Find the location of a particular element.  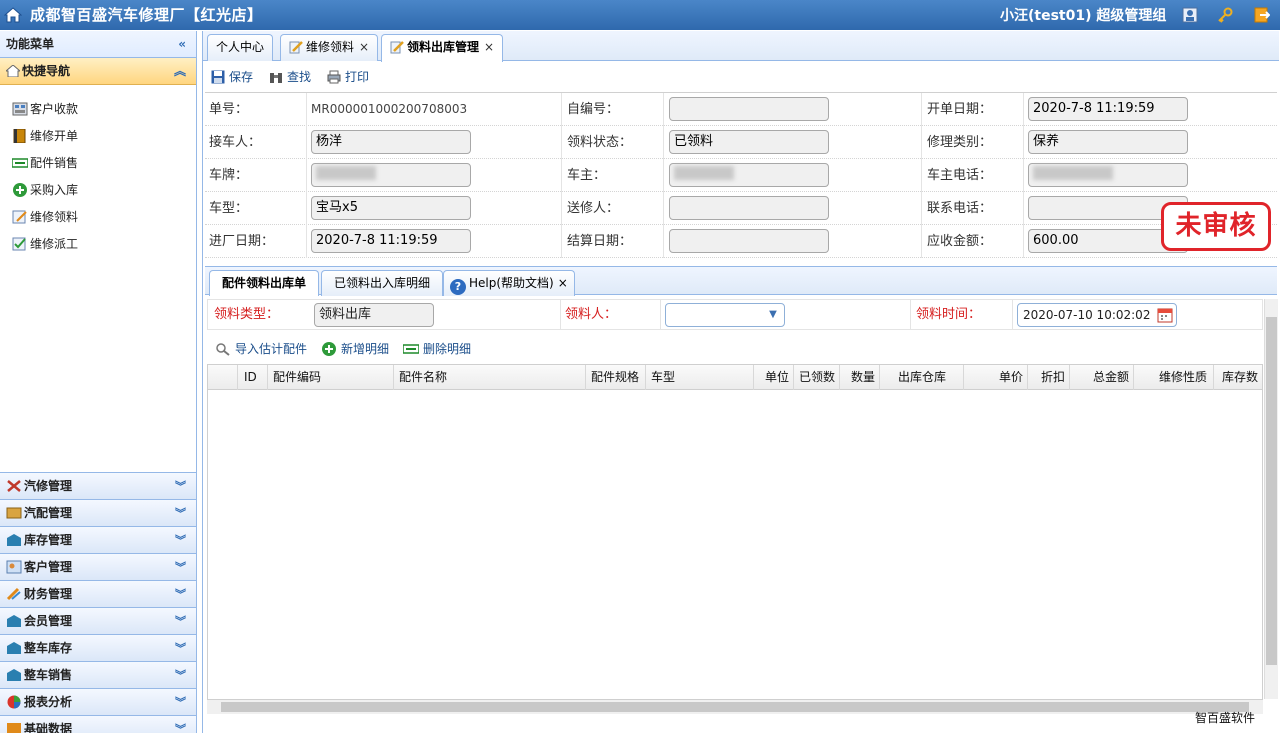

column-header: 单位 is located at coordinates (774, 377).